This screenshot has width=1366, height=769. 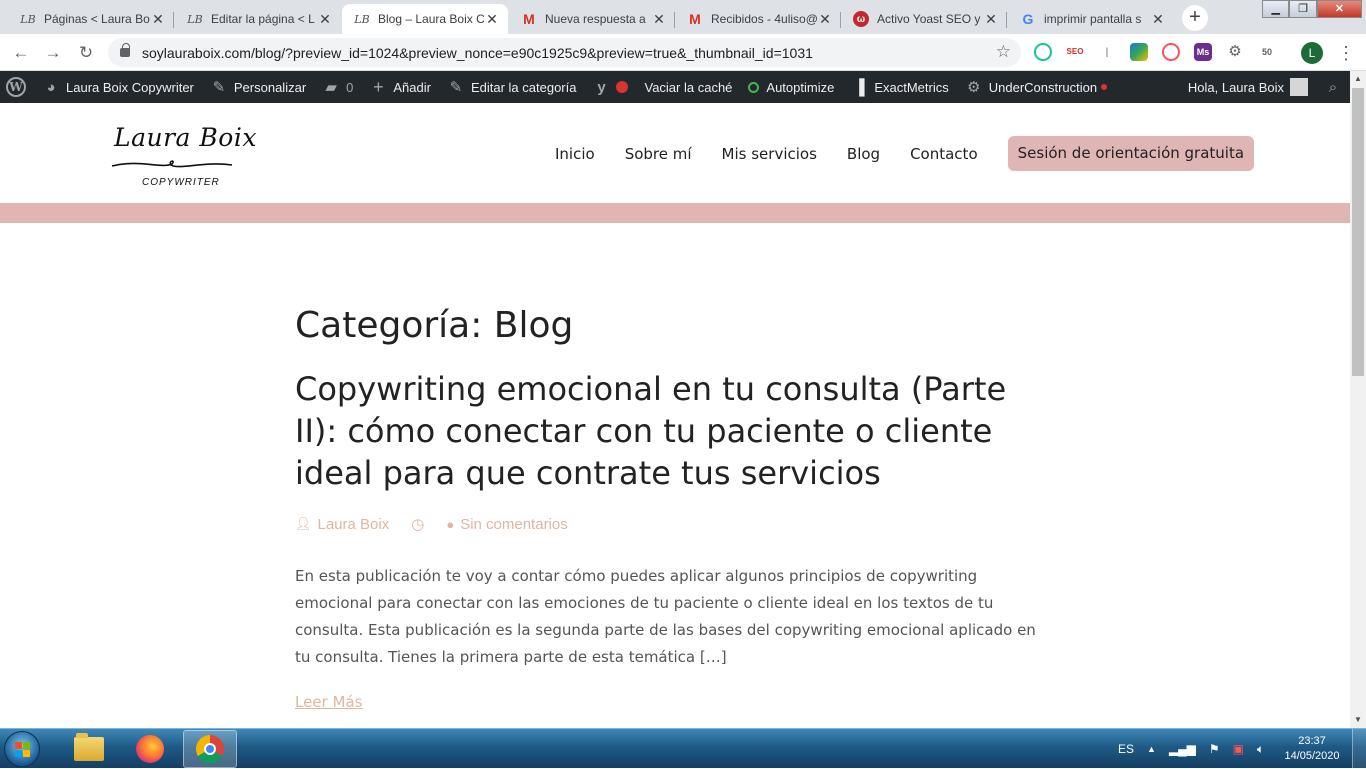 What do you see at coordinates (1203, 52) in the screenshot?
I see `ms-extension-icon: Ms` at bounding box center [1203, 52].